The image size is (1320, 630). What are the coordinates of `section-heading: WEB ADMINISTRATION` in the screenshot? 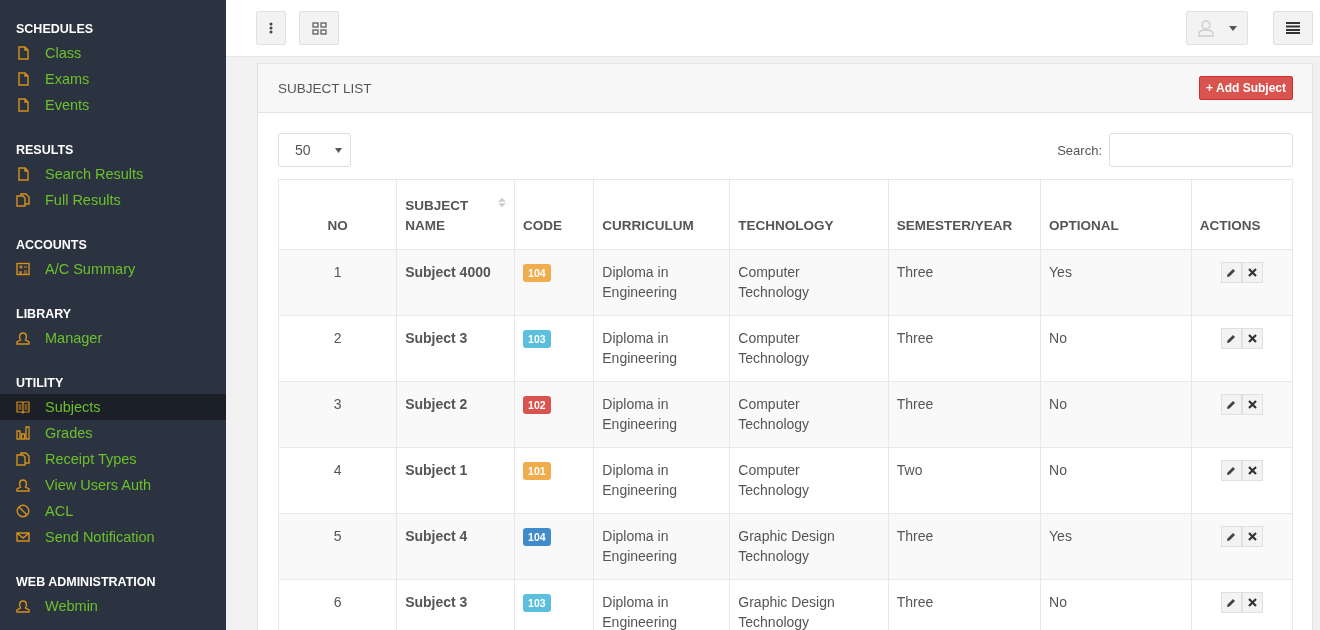 It's located at (86, 582).